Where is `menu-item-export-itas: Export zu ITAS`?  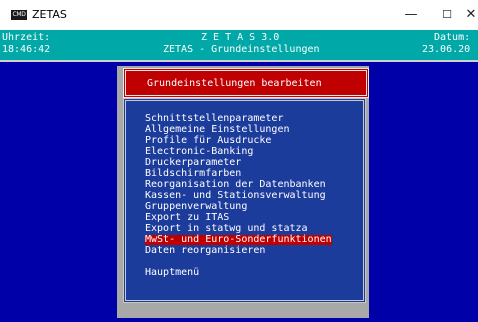
menu-item-export-itas: Export zu ITAS is located at coordinates (187, 218).